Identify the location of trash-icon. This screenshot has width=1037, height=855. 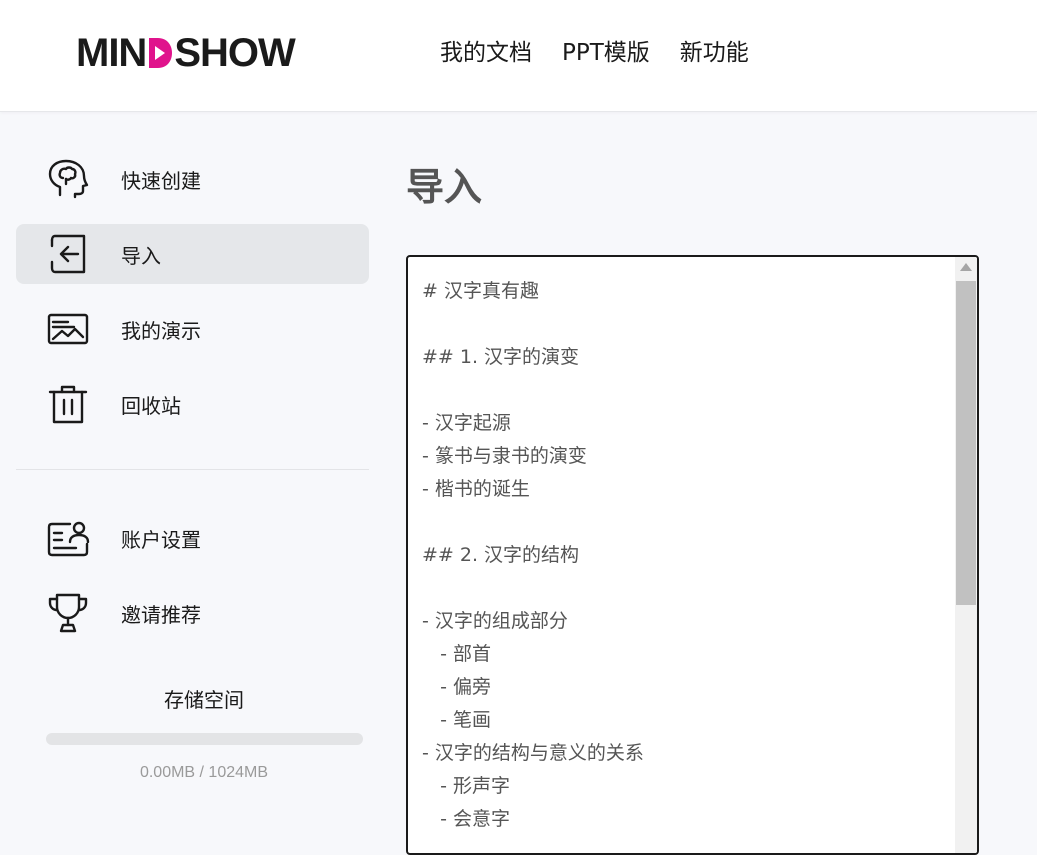
(68, 404).